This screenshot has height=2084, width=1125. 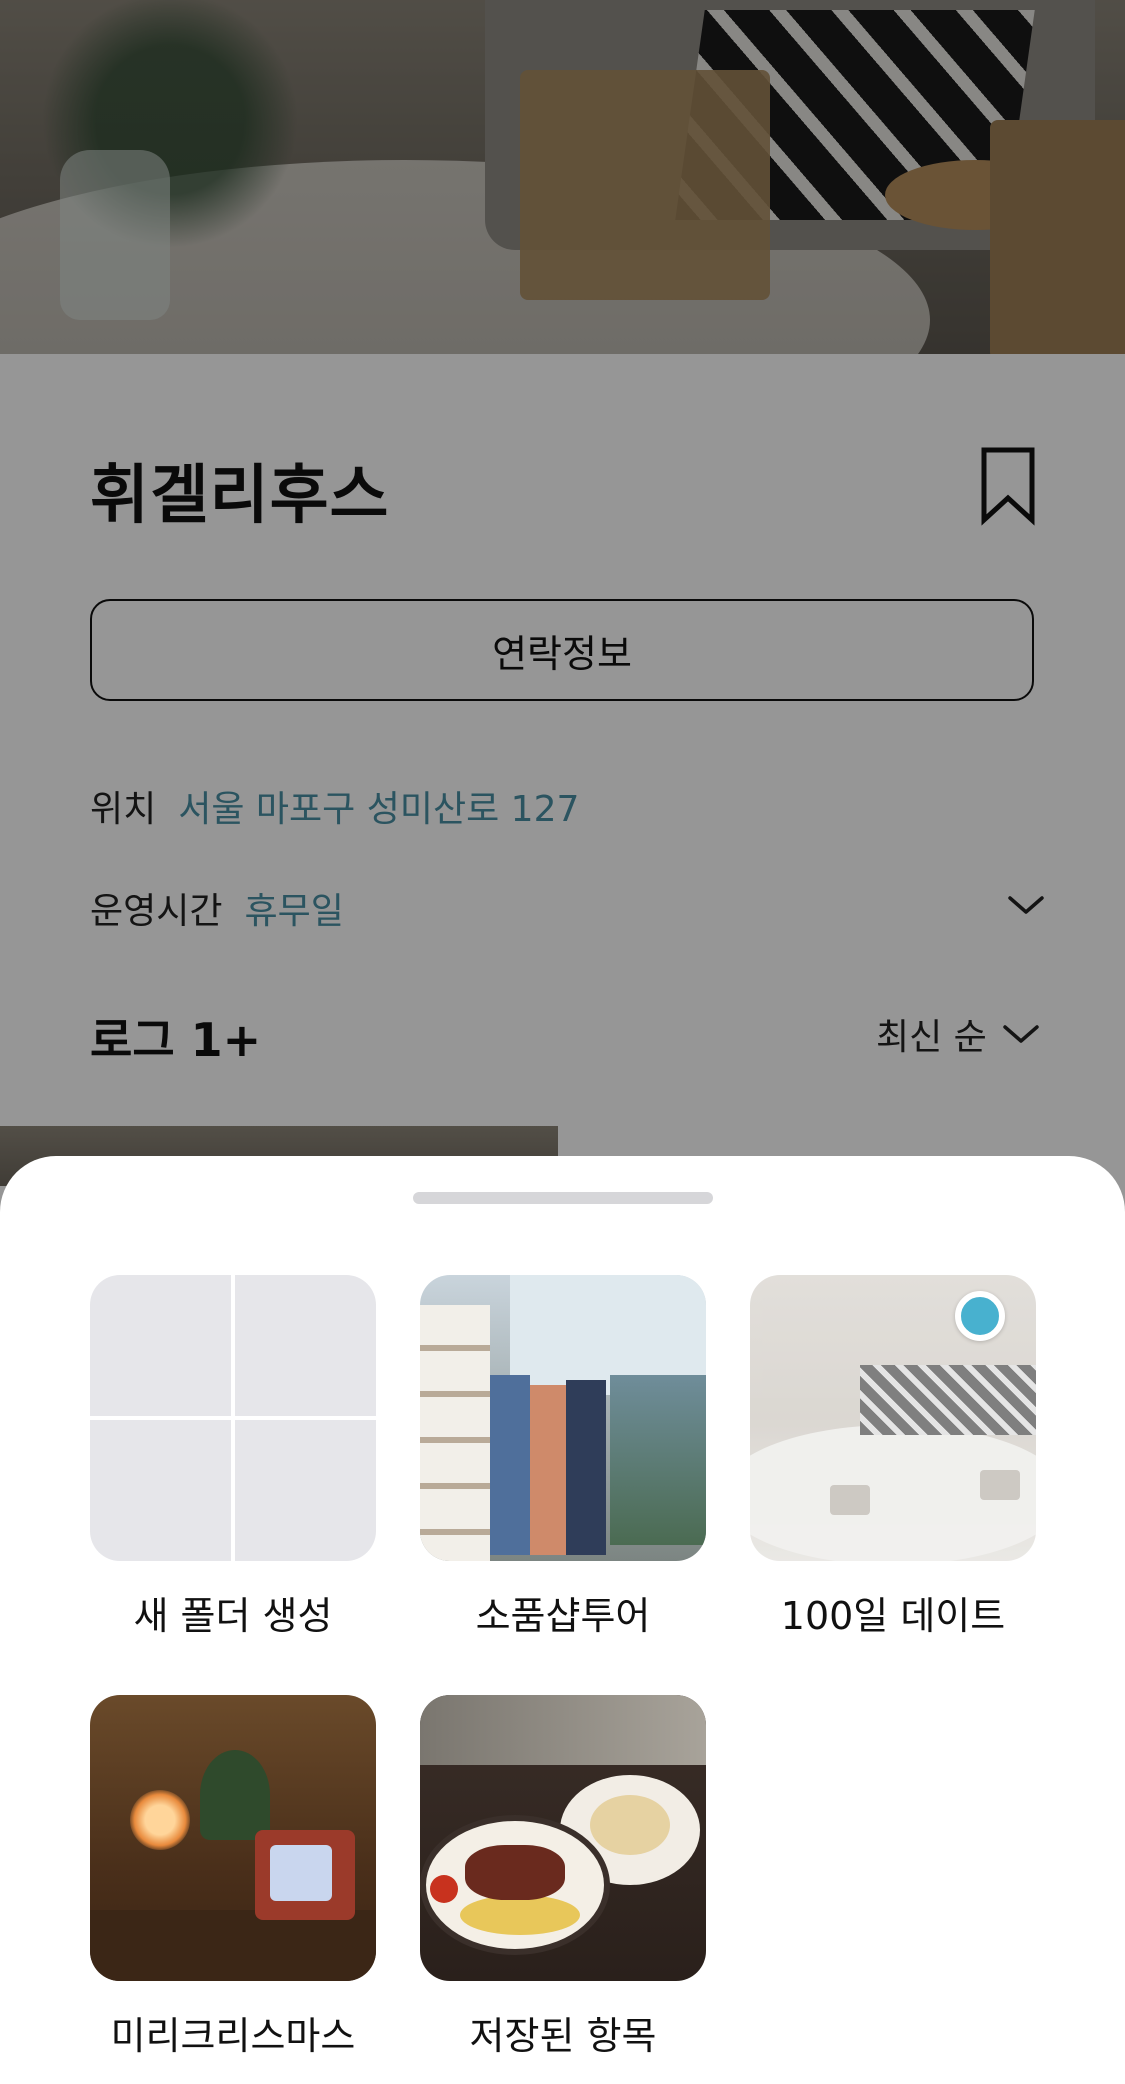 I want to click on folder-item-selected: 100일 데이트, so click(x=893, y=1457).